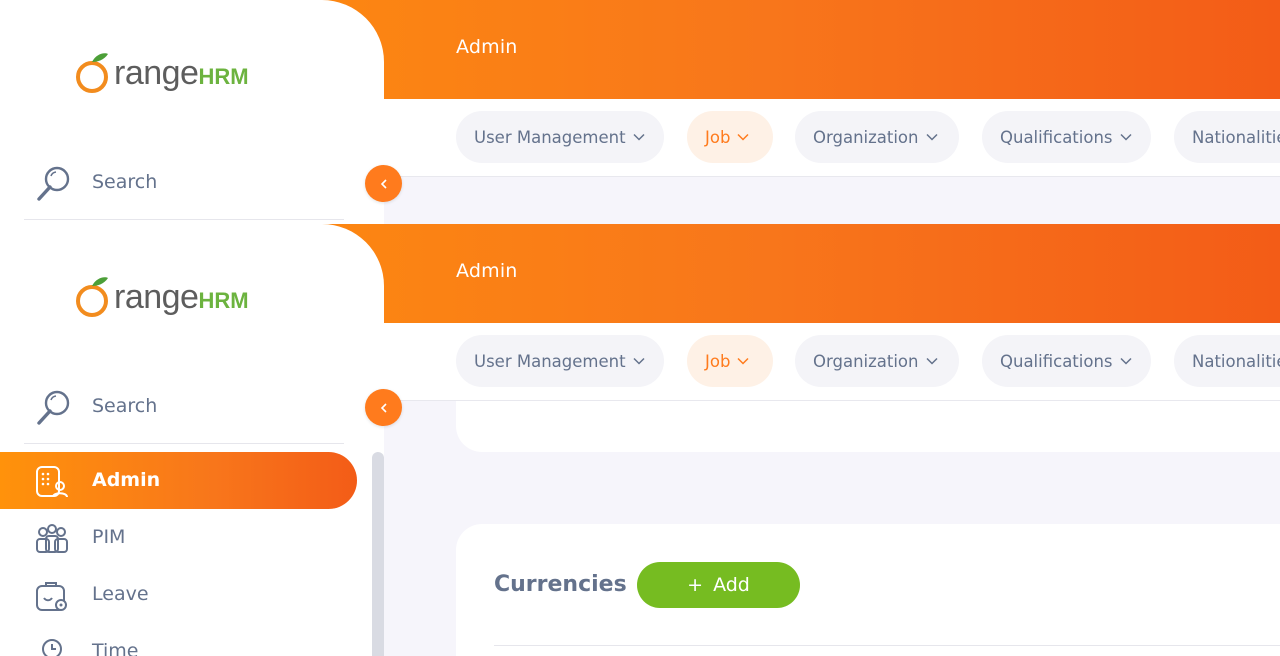 This screenshot has height=656, width=1280. I want to click on admin-icon, so click(52, 482).